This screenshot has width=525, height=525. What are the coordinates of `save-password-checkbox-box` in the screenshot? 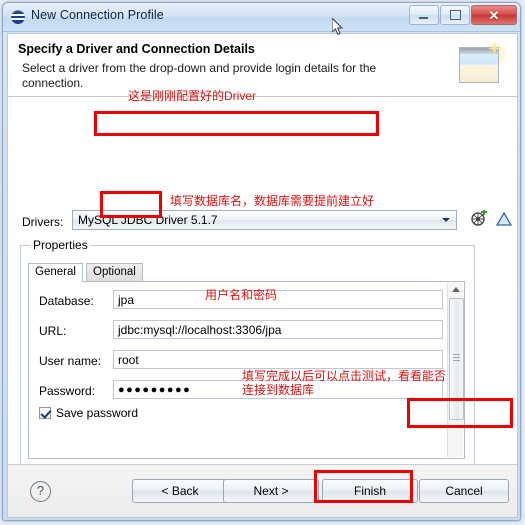 It's located at (45, 413).